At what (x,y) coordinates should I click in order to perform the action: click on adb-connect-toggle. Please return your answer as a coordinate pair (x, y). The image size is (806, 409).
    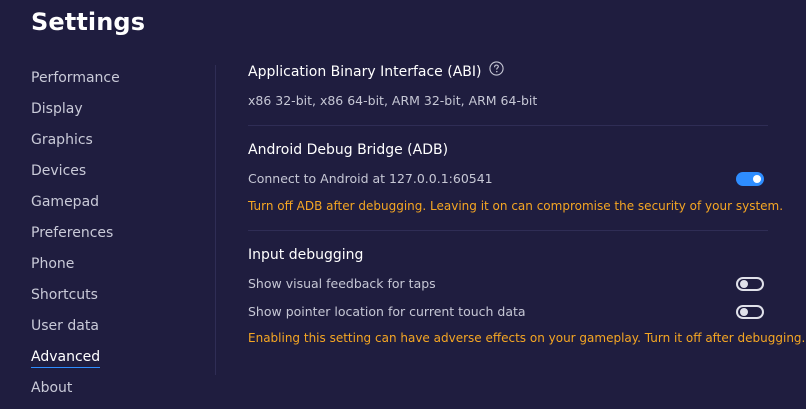
    Looking at the image, I should click on (750, 179).